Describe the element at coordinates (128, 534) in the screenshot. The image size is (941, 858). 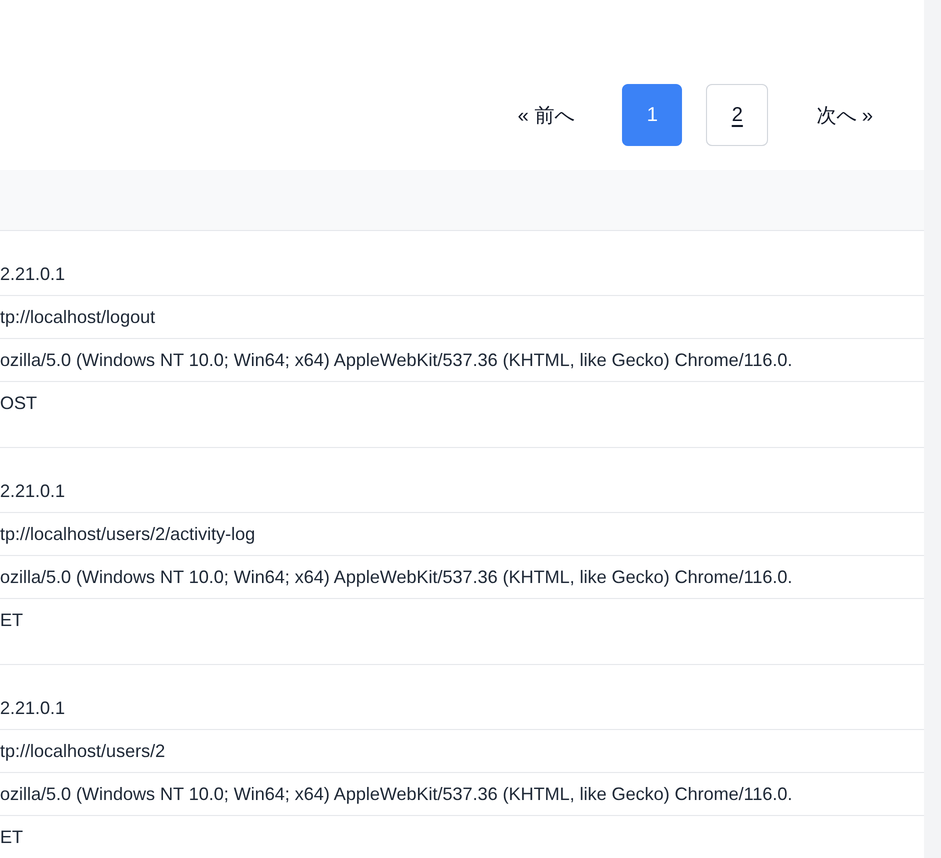
I see `request-url: tp://localhost/users/2/activity-log` at that location.